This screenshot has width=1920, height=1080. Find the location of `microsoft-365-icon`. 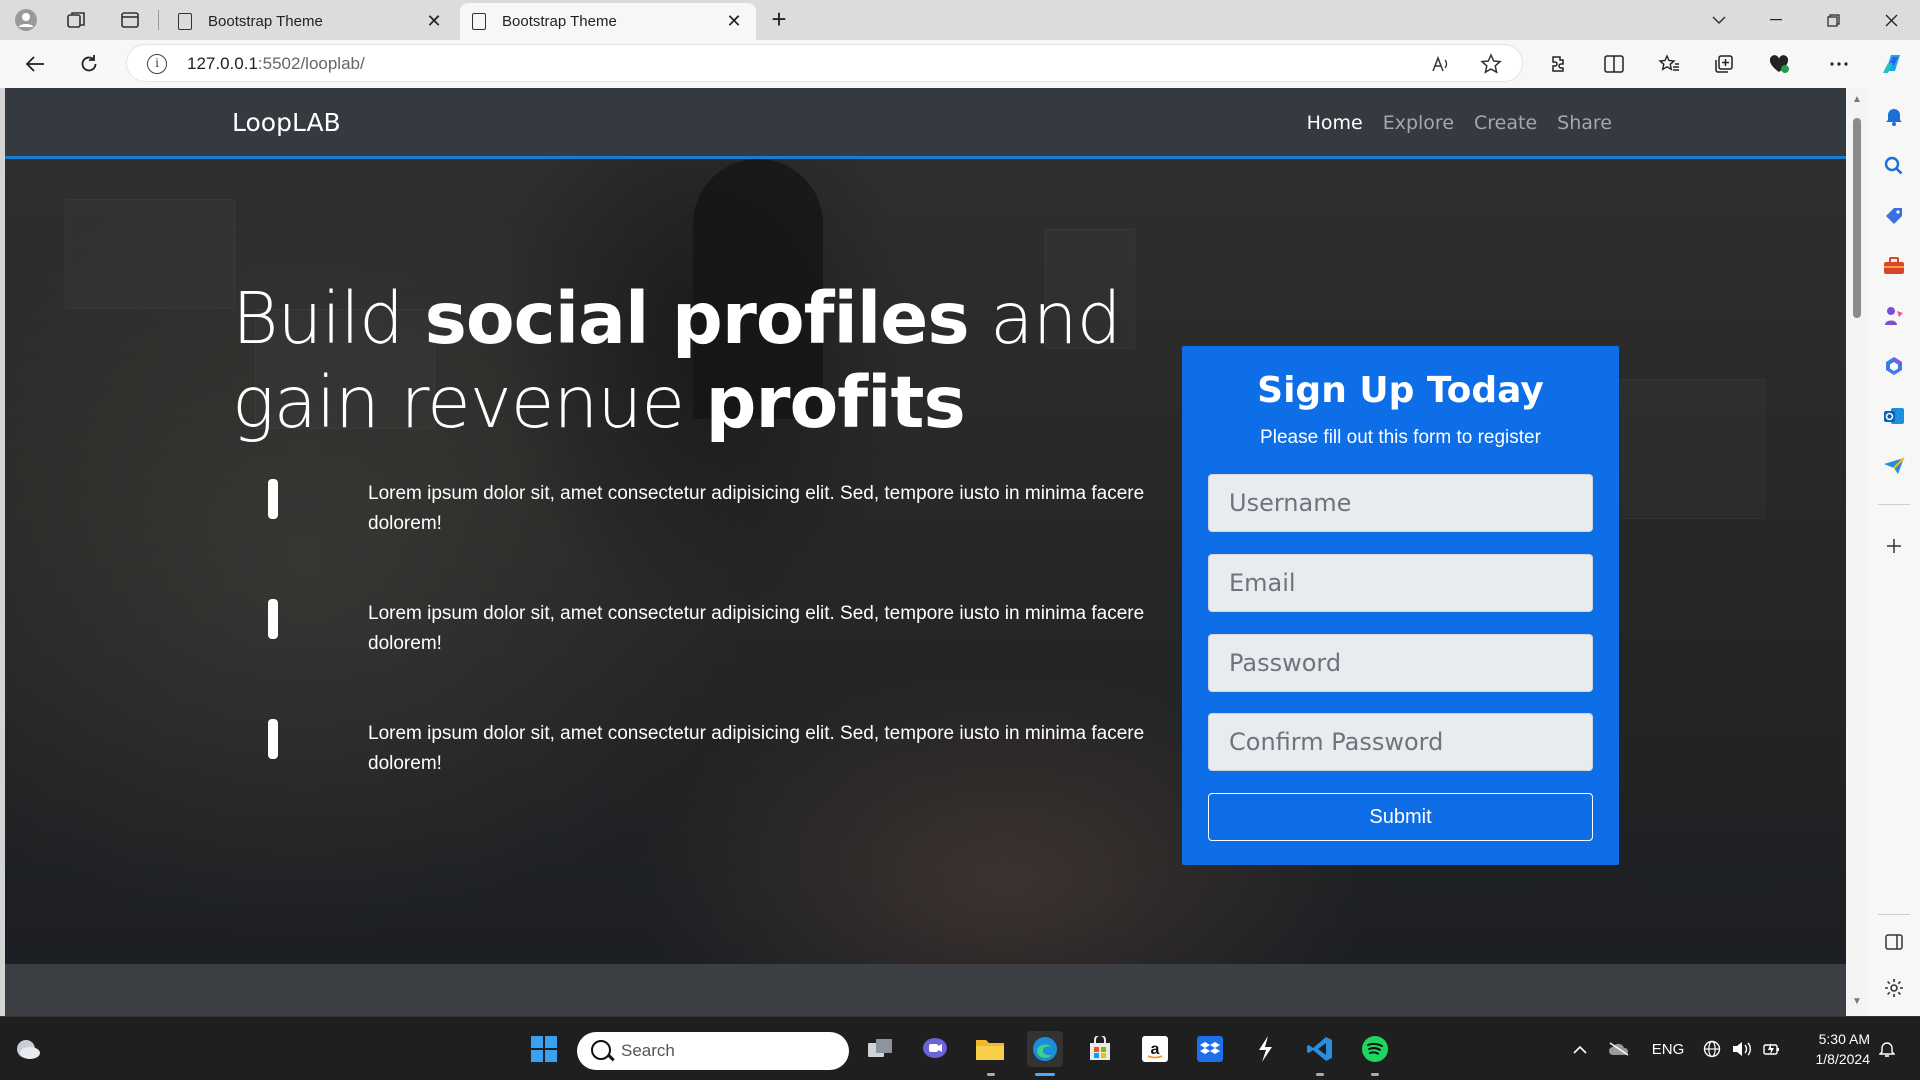

microsoft-365-icon is located at coordinates (1894, 366).